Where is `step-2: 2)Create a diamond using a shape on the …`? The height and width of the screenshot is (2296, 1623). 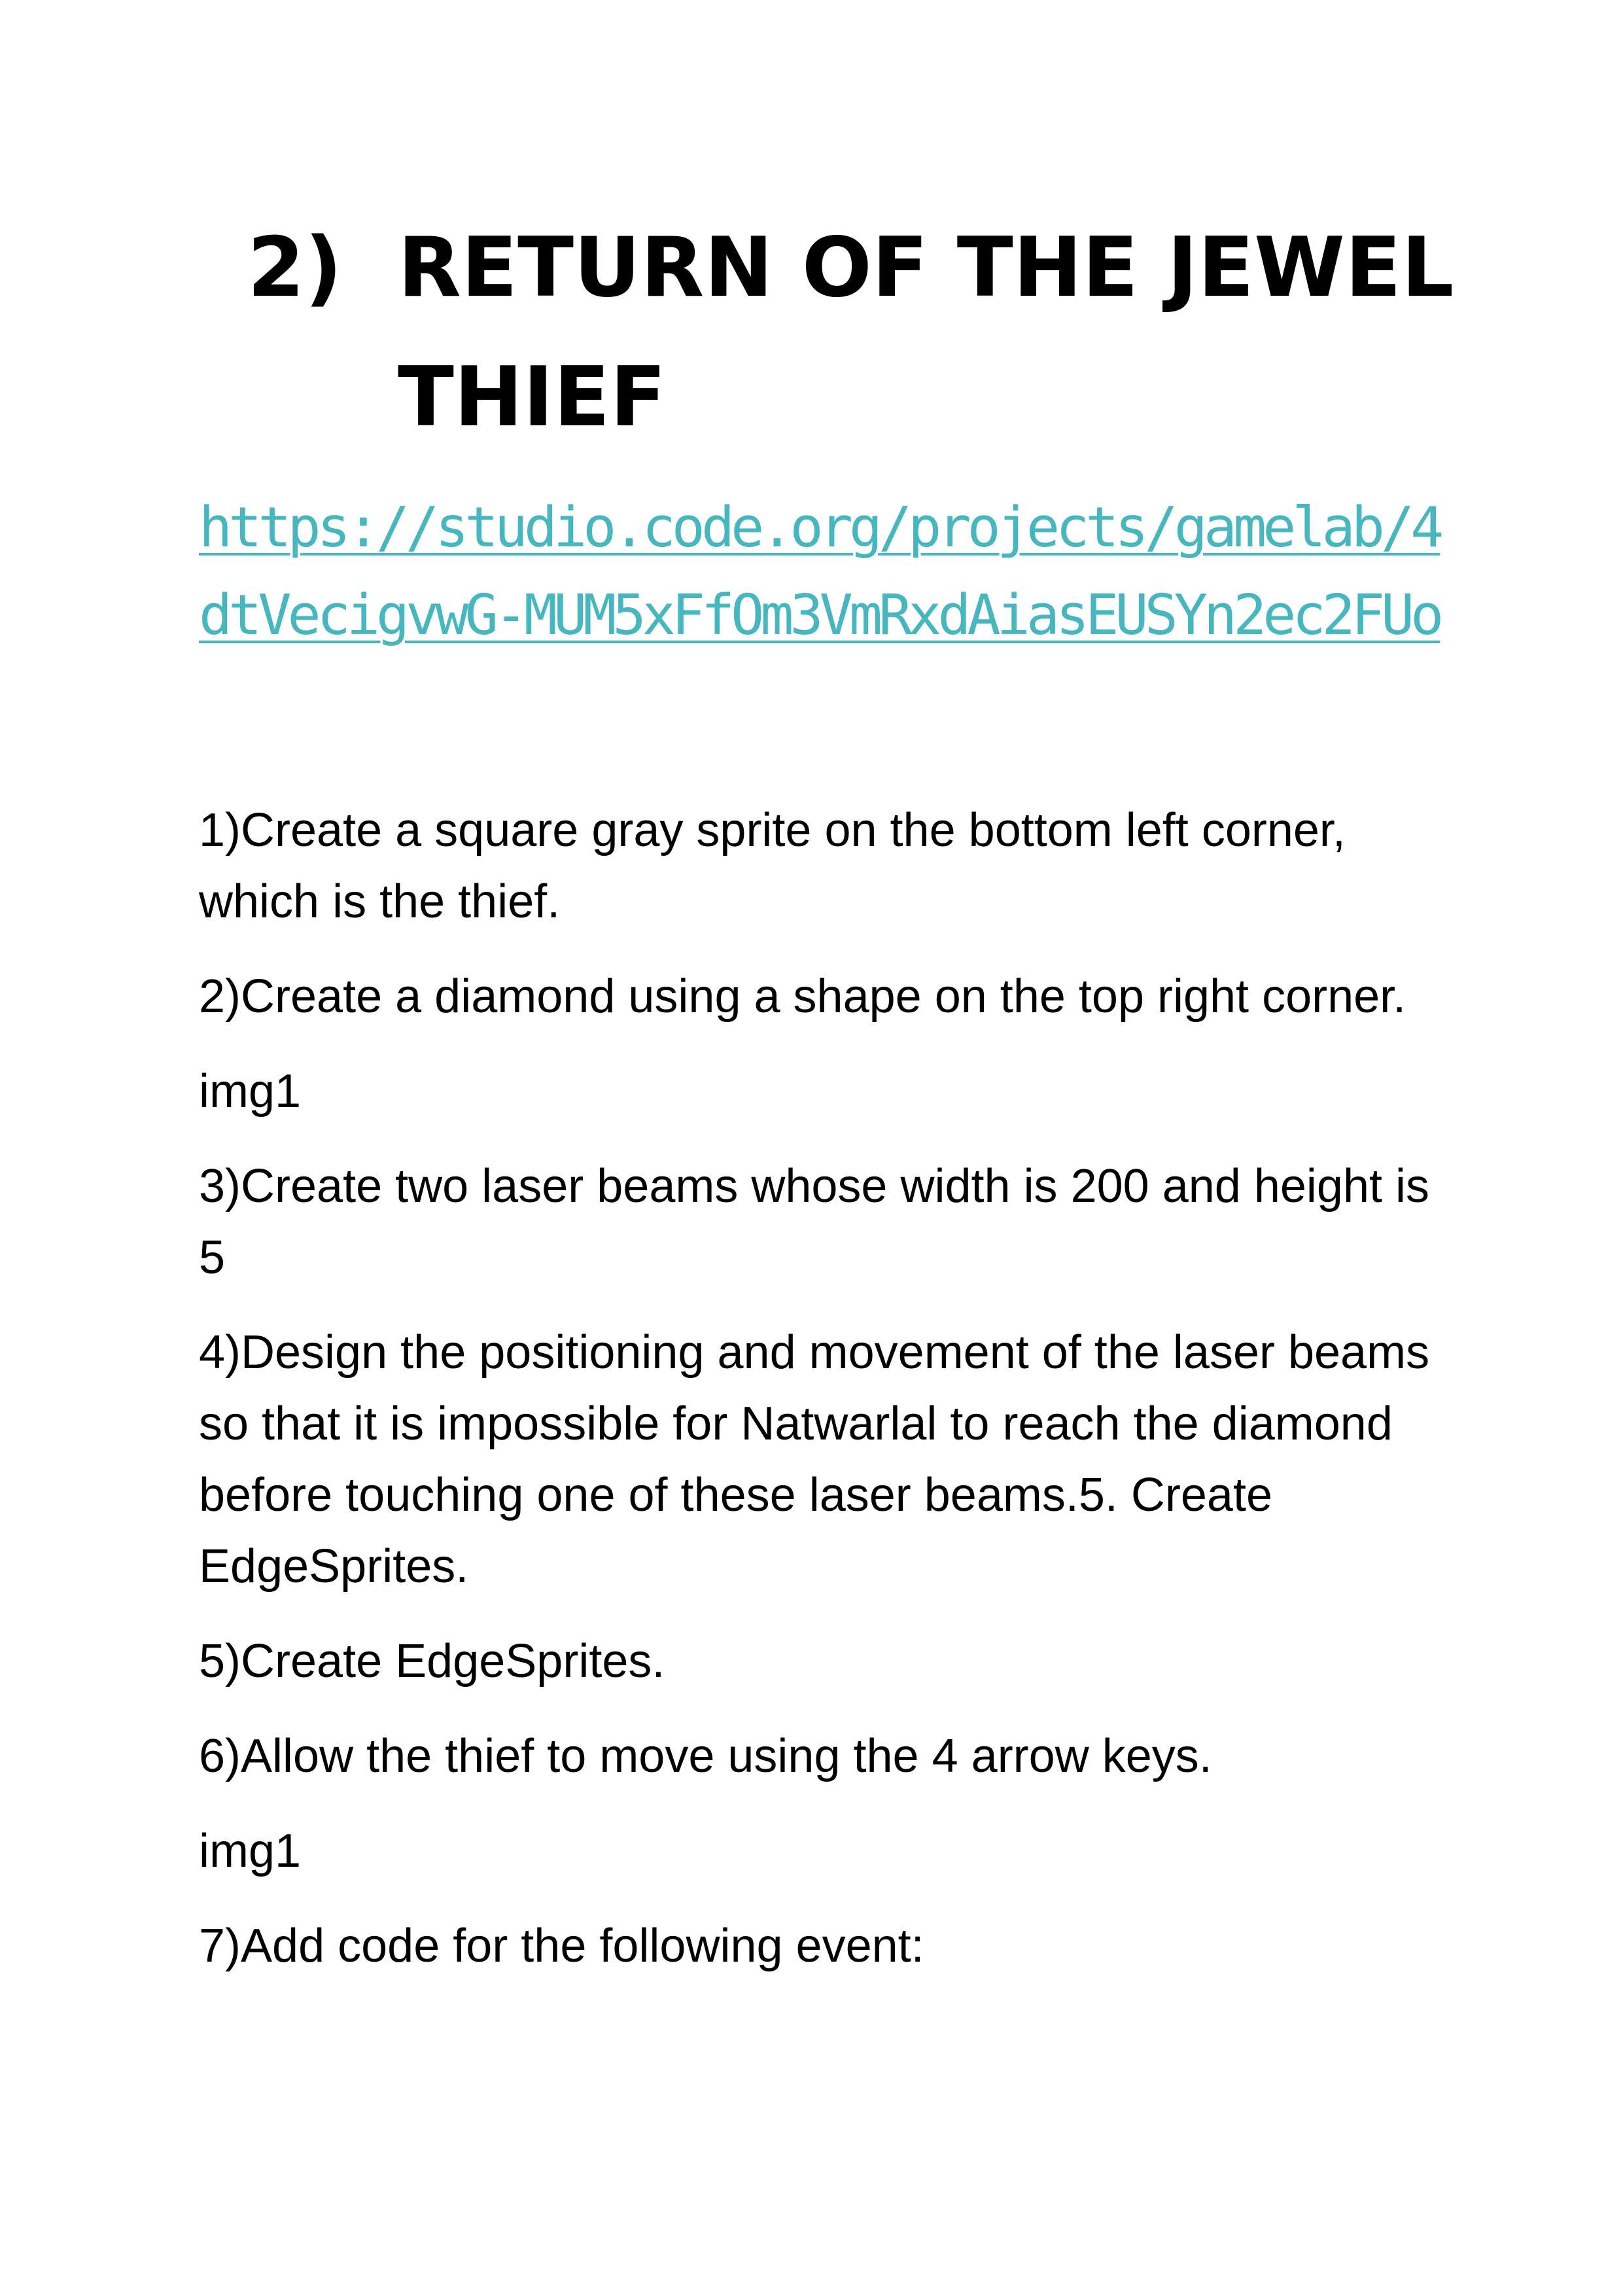
step-2: 2)Create a diamond using a shape on the … is located at coordinates (803, 997).